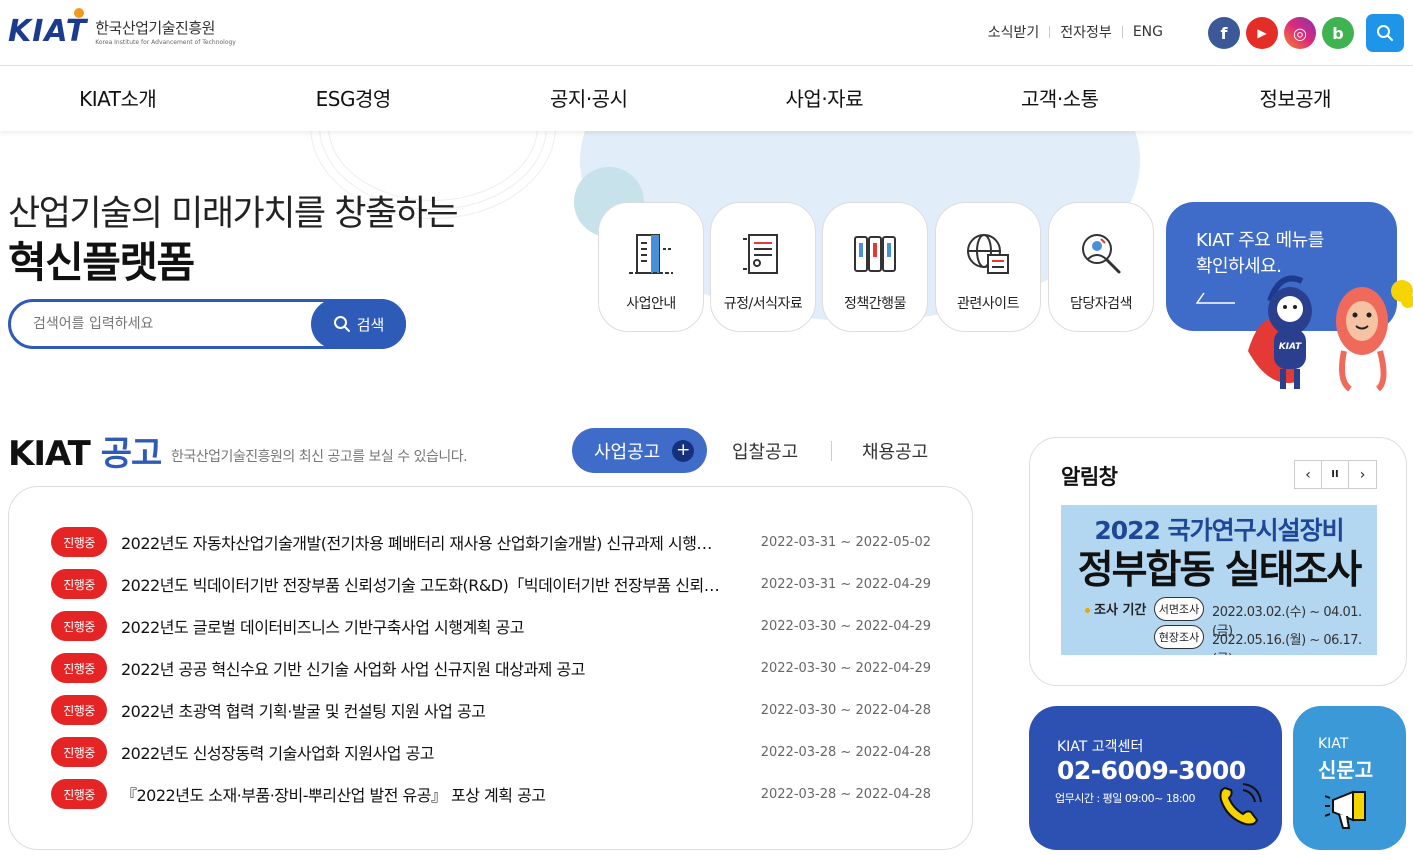 Image resolution: width=1413 pixels, height=855 pixels. What do you see at coordinates (1089, 477) in the screenshot?
I see `popup-title: 알림창` at bounding box center [1089, 477].